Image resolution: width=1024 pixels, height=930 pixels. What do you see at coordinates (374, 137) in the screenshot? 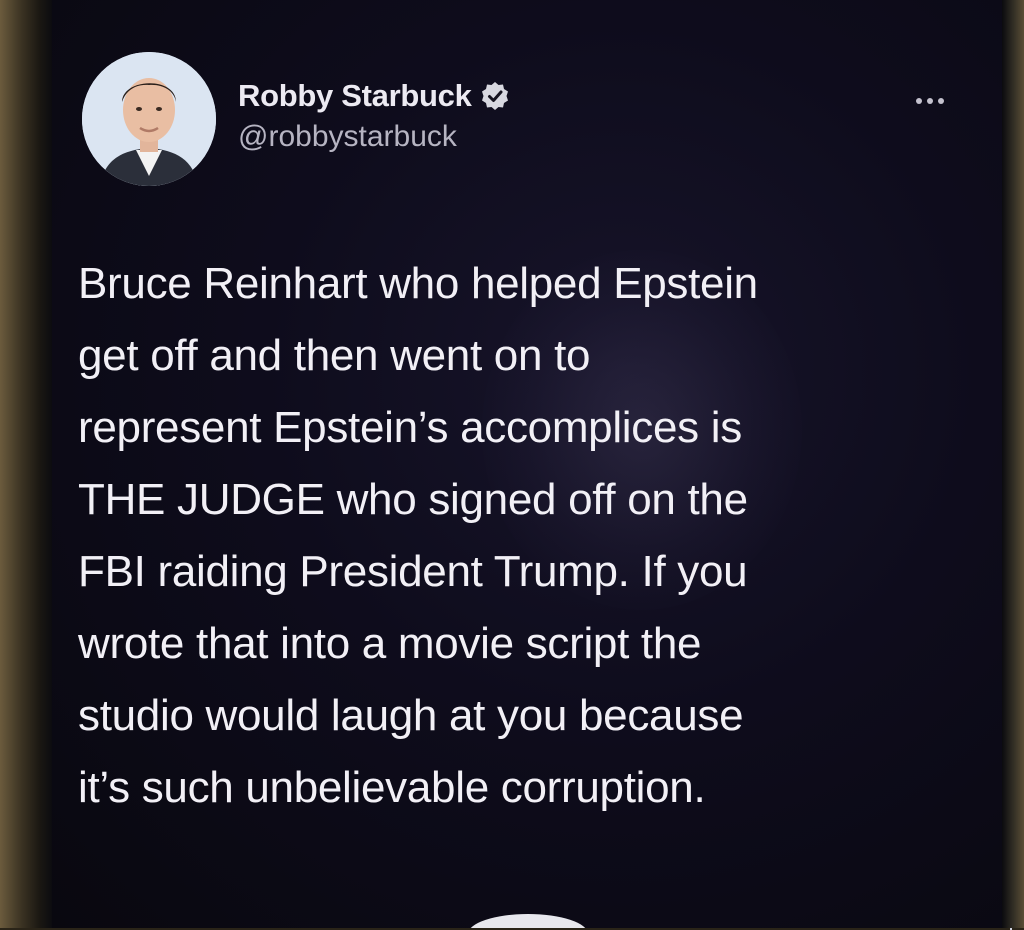
I see `handle: @robbystarbuck` at bounding box center [374, 137].